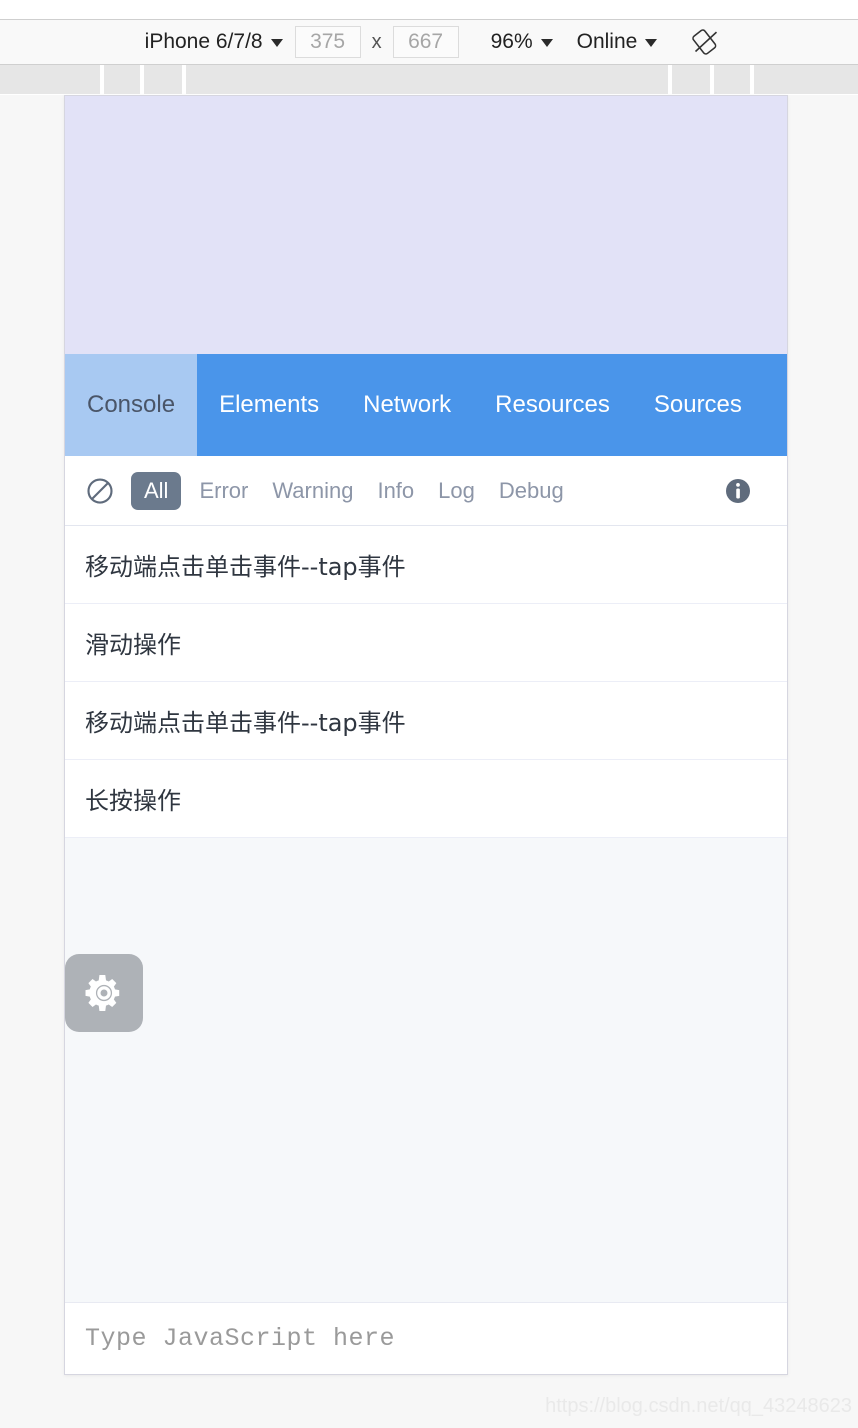  I want to click on viewport-height-input: 667, so click(425, 42).